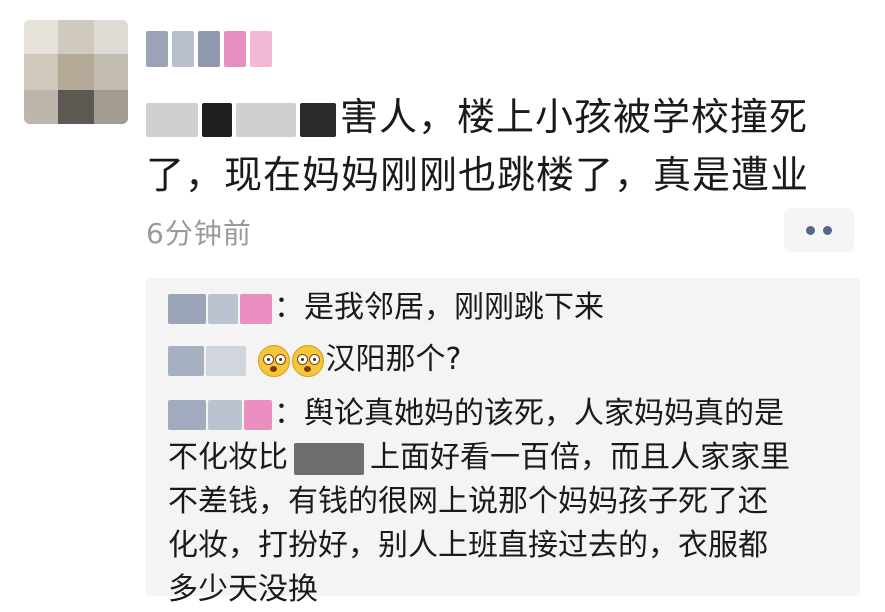 The image size is (885, 612). What do you see at coordinates (228, 457) in the screenshot?
I see `comment-text-line2a: 不化妆比` at bounding box center [228, 457].